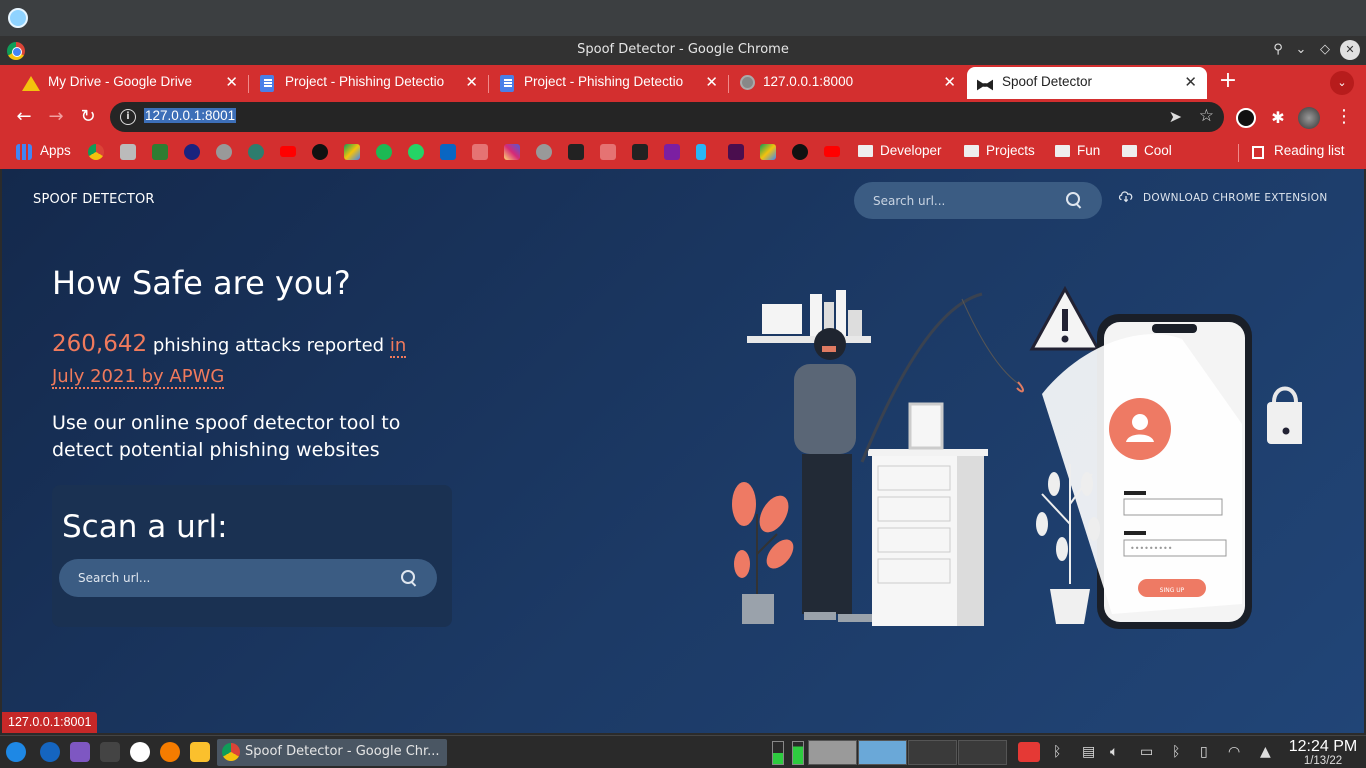 The image size is (1366, 768). What do you see at coordinates (683, 50) in the screenshot?
I see `window-titlebar: Spoof Detector - Google Chrome ⚲ ⌄ ◇ ✕` at bounding box center [683, 50].